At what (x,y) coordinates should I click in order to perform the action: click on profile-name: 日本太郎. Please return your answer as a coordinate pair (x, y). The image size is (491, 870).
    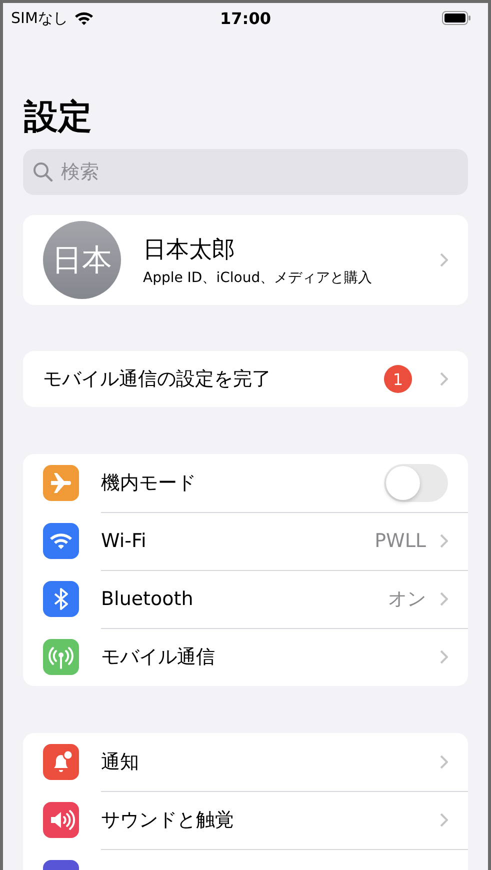
    Looking at the image, I should click on (189, 250).